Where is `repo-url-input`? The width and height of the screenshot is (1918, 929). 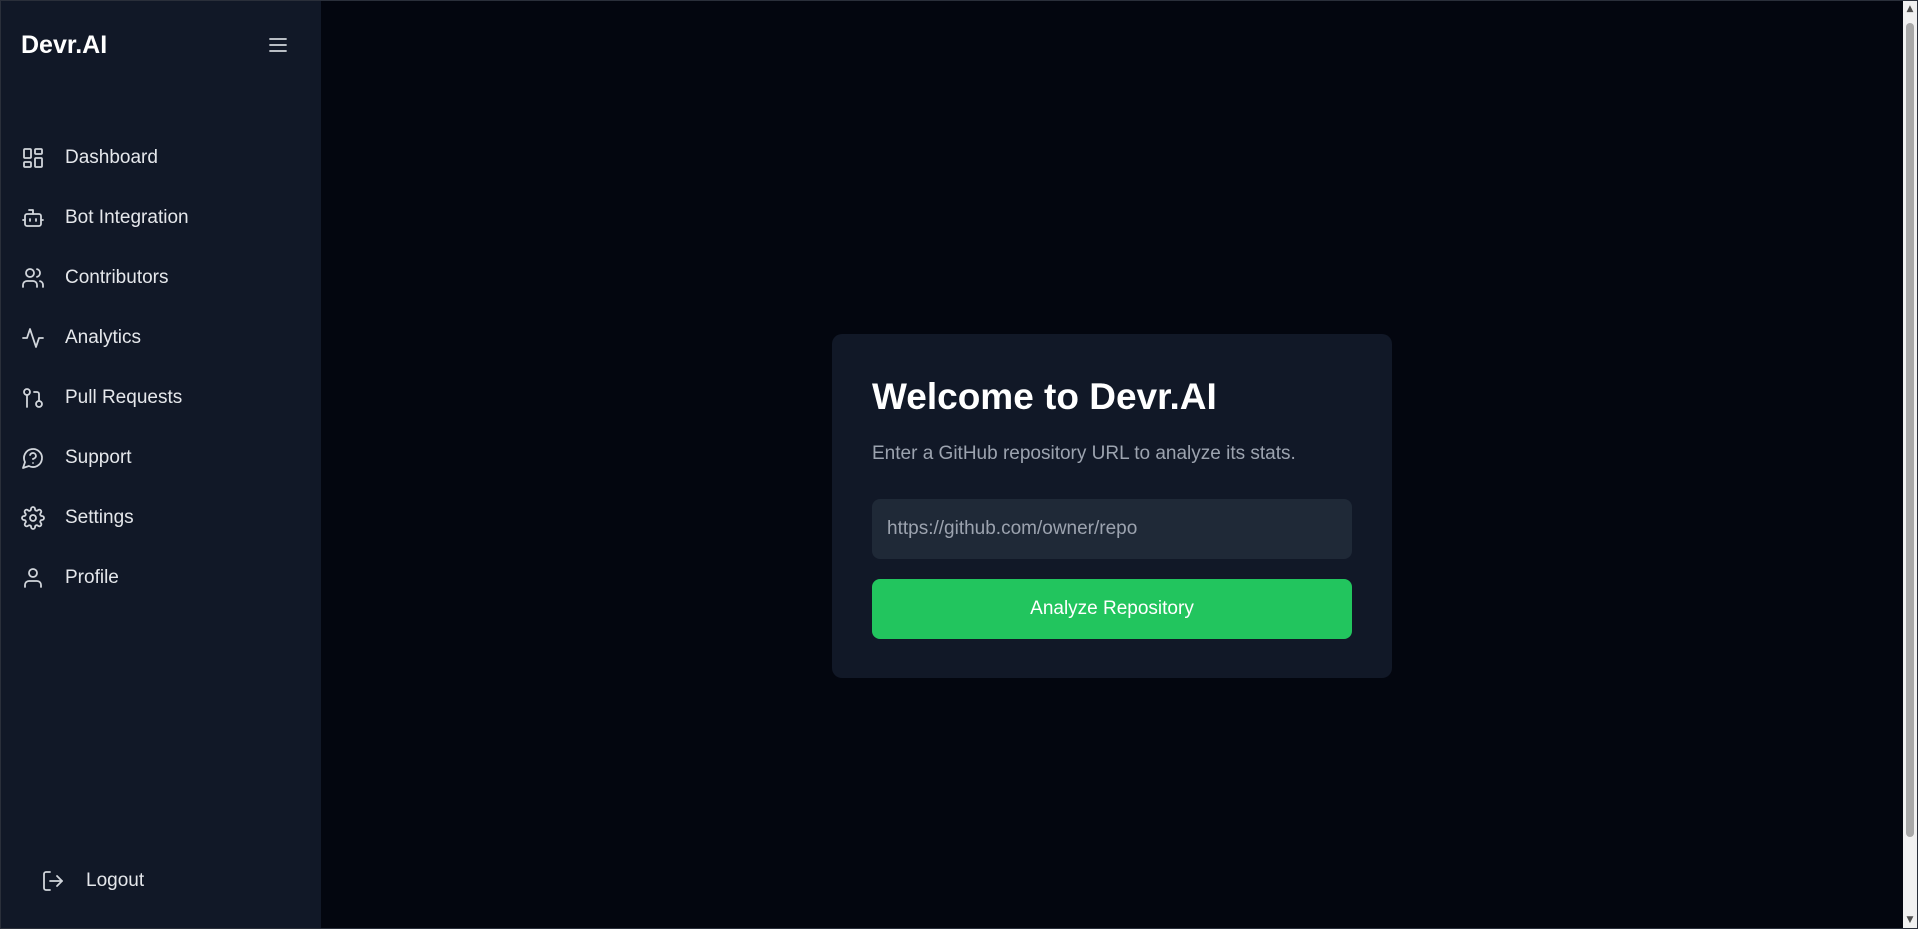
repo-url-input is located at coordinates (1112, 529).